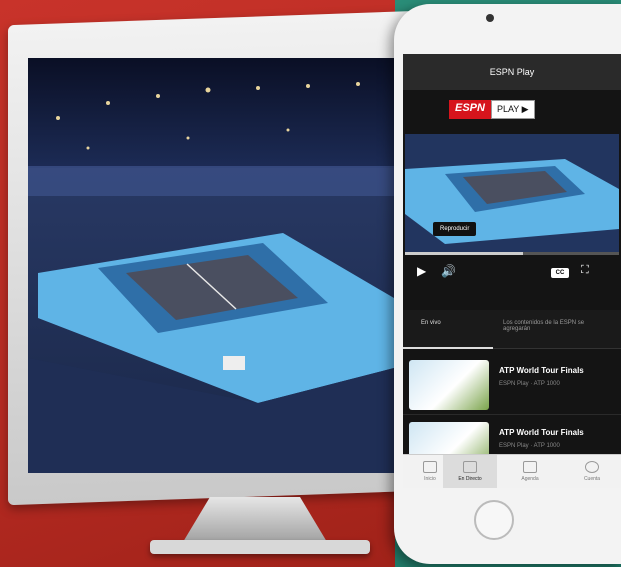  I want to click on tv-icon, so click(470, 467).